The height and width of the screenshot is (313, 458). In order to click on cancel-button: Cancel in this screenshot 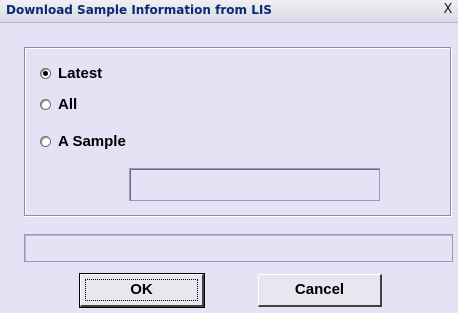, I will do `click(320, 290)`.